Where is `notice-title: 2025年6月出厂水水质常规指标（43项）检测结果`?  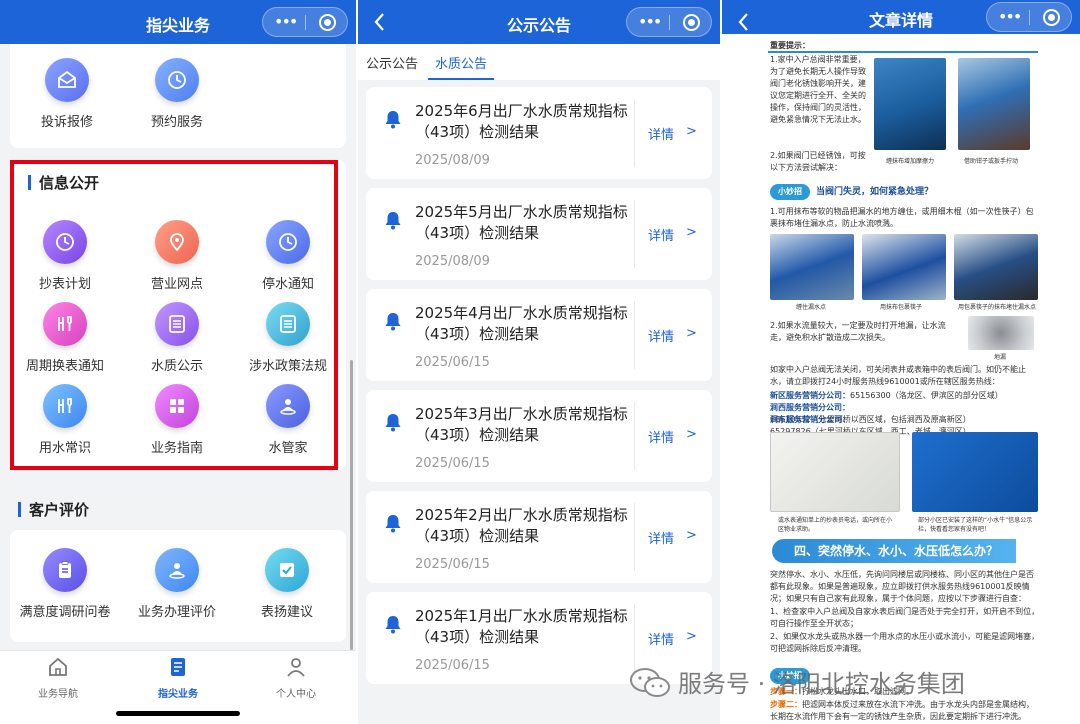 notice-title: 2025年6月出厂水水质常规指标（43项）检测结果 is located at coordinates (521, 121).